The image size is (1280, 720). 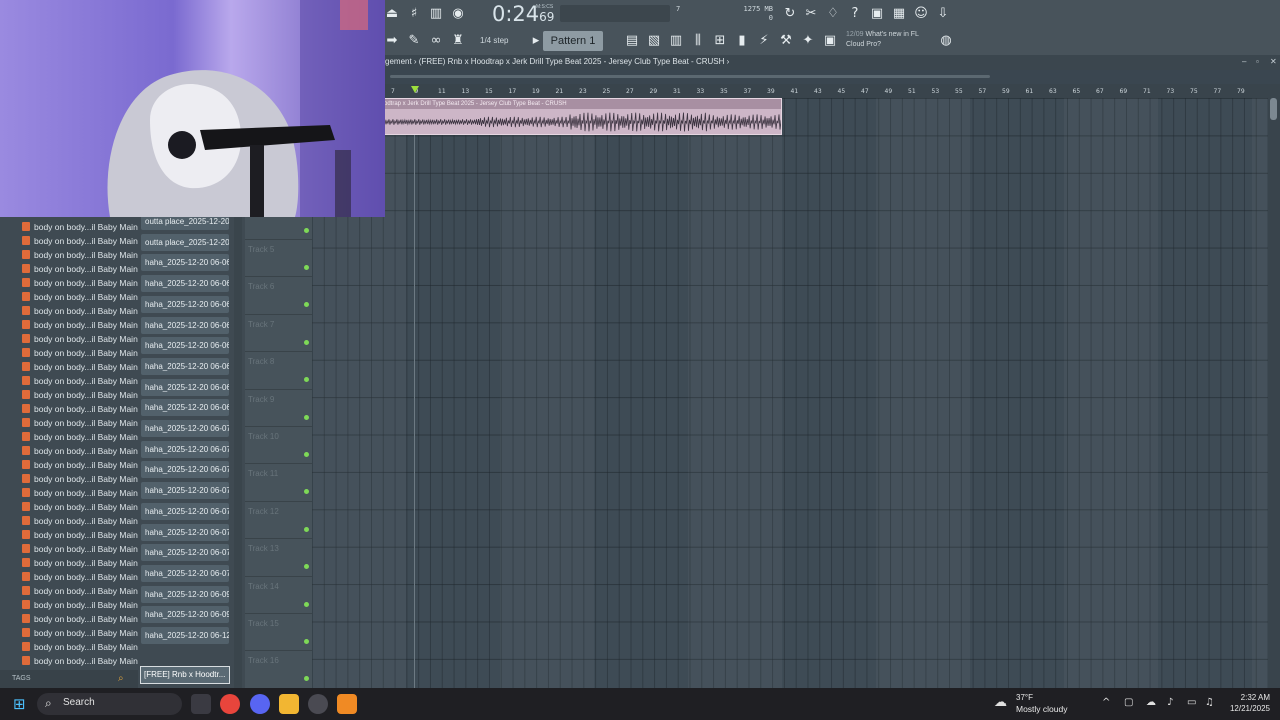 I want to click on chat-icon: ☺, so click(x=921, y=14).